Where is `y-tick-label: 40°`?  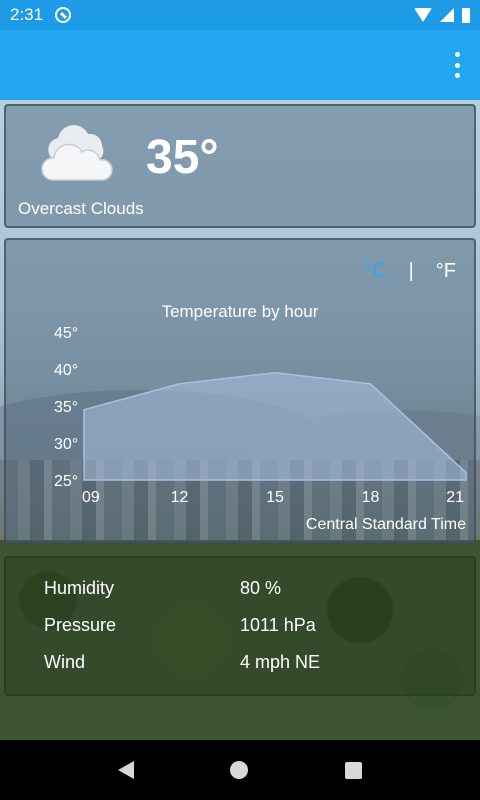
y-tick-label: 40° is located at coordinates (66, 370).